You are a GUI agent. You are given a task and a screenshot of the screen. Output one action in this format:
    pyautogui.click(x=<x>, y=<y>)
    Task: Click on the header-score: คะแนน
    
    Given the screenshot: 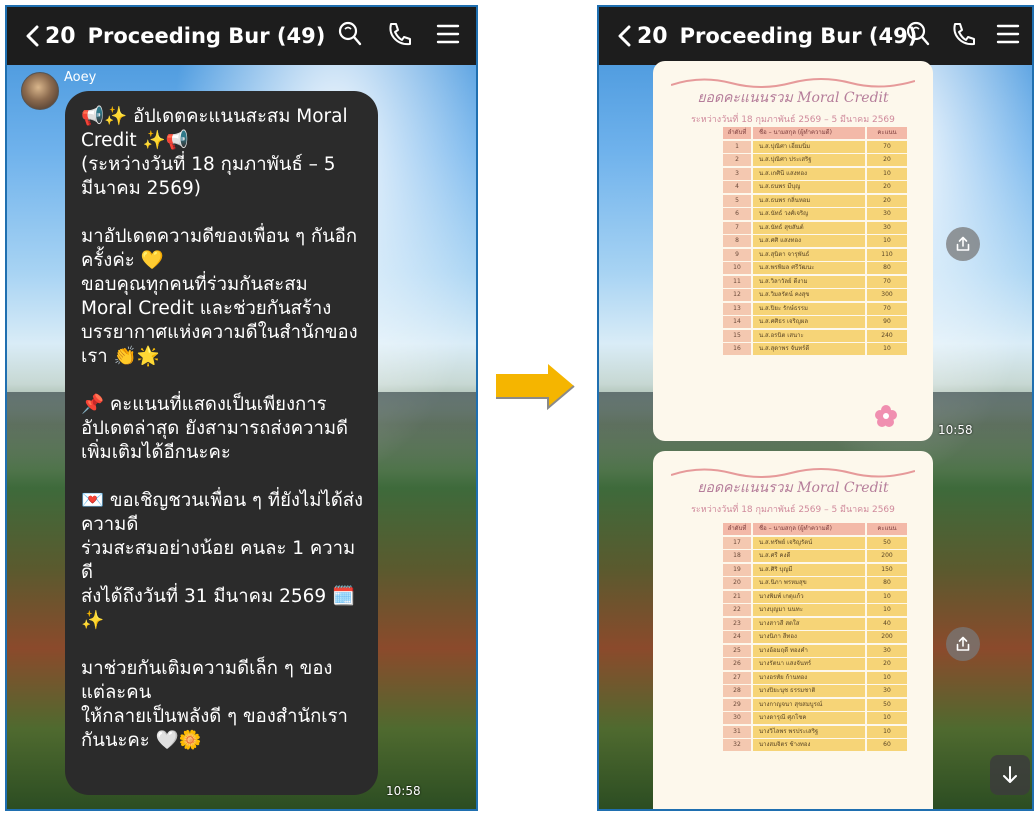 What is the action you would take?
    pyautogui.click(x=887, y=529)
    